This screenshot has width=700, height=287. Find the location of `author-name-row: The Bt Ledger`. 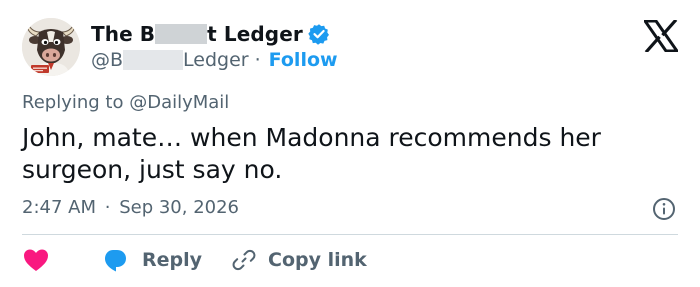

author-name-row: The Bt Ledger is located at coordinates (210, 34).